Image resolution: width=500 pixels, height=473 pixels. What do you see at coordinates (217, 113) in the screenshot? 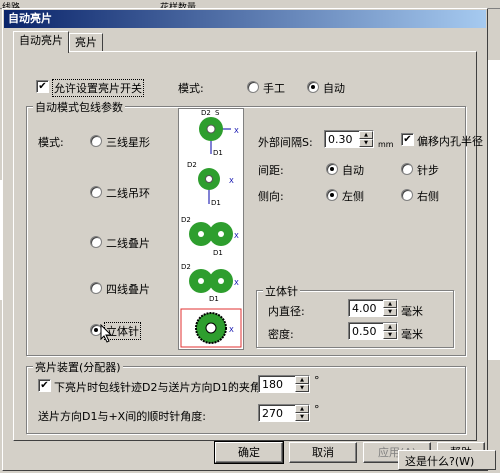
I see `preview-s-label: S` at bounding box center [217, 113].